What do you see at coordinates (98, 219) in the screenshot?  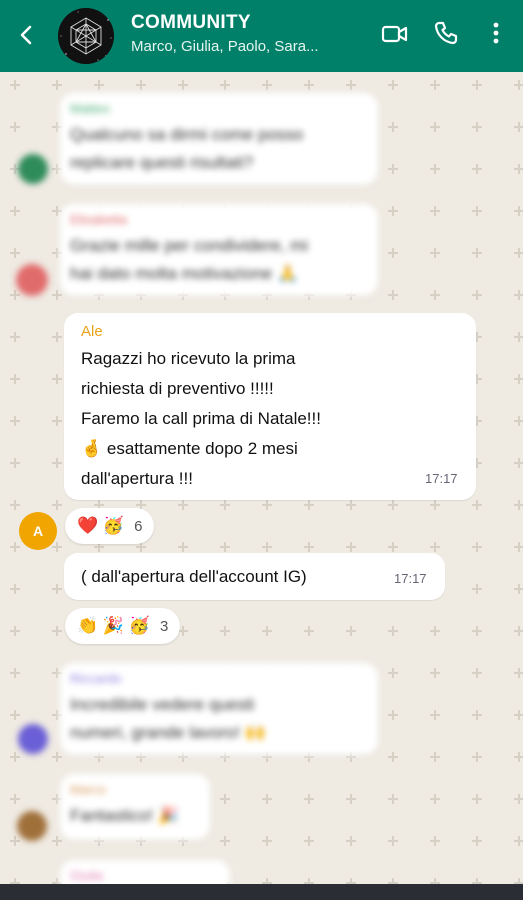 I see `message-sender: Elisabetta` at bounding box center [98, 219].